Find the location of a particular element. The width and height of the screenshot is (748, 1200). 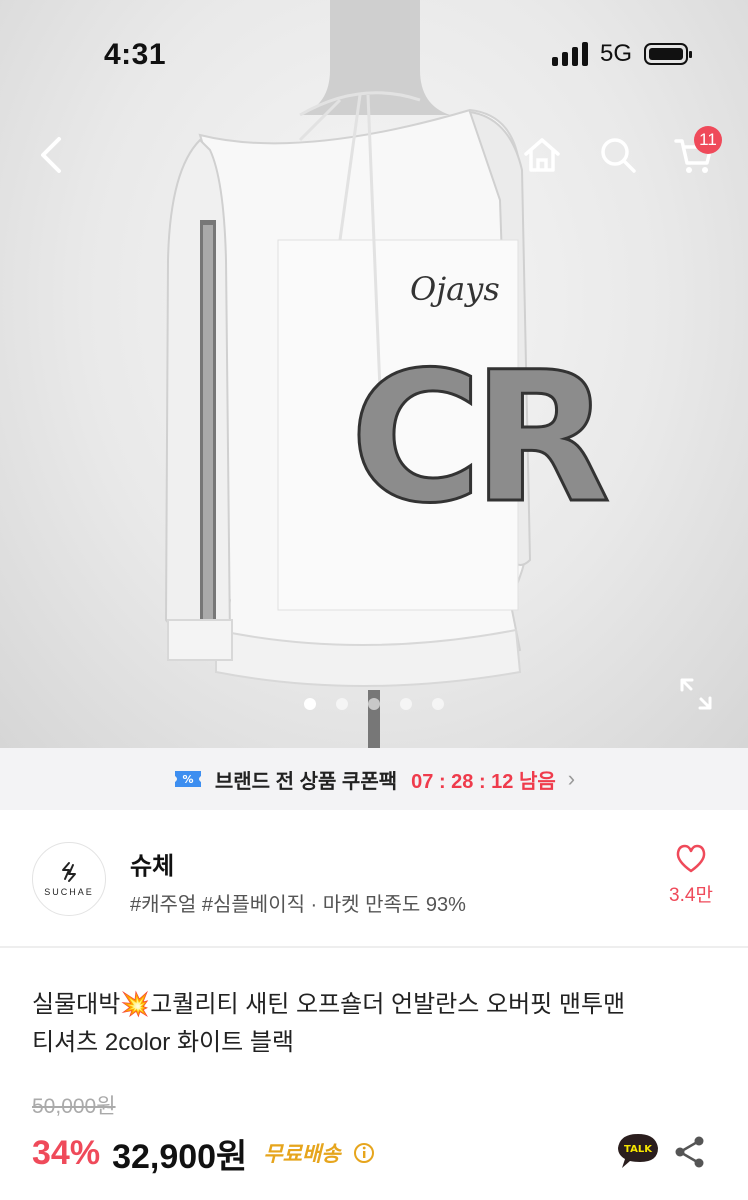

home-button is located at coordinates (542, 155).